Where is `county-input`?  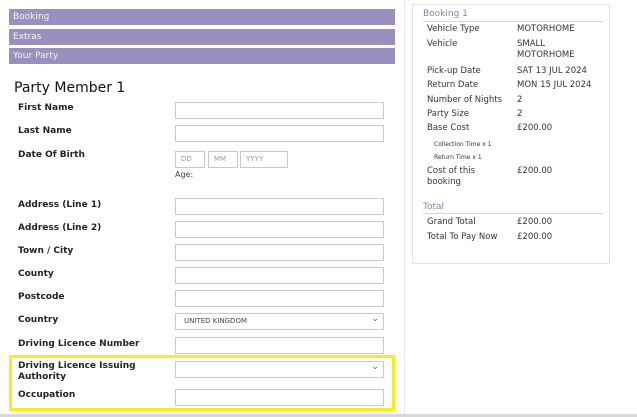
county-input is located at coordinates (279, 275).